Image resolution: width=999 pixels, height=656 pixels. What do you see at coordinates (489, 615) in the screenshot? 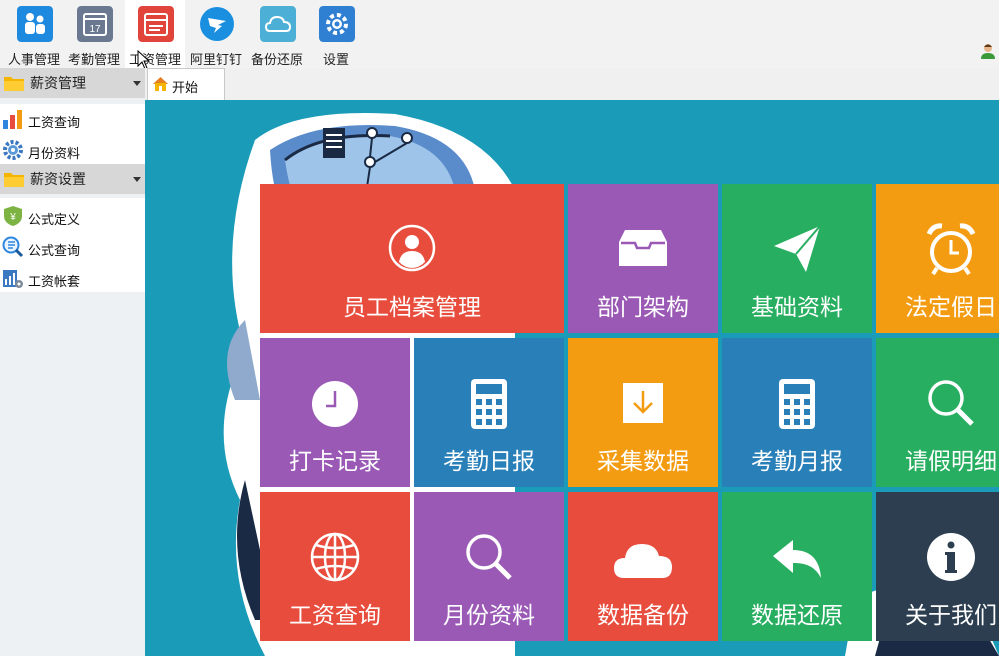
I see `tile-label: 月份资料` at bounding box center [489, 615].